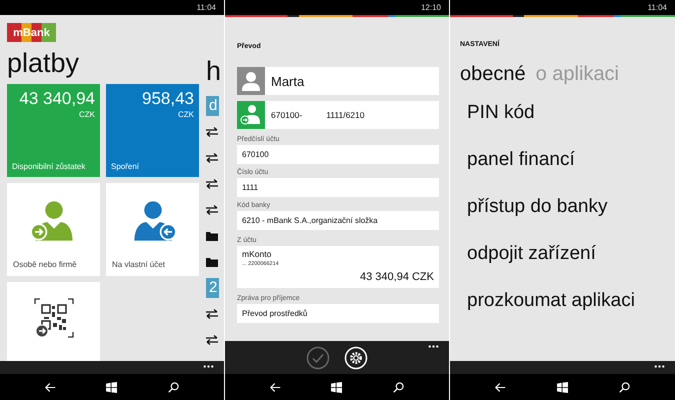 The image size is (675, 400). I want to click on settings-item: PIN kód, so click(501, 113).